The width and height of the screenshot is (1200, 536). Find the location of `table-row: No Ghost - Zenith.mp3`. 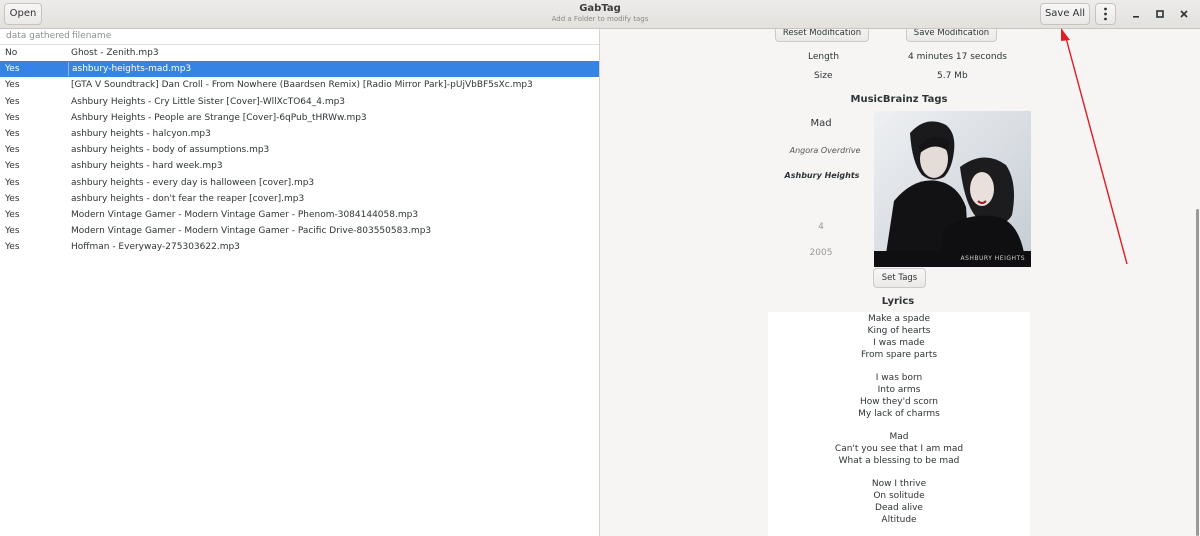

table-row: No Ghost - Zenith.mp3 is located at coordinates (299, 53).